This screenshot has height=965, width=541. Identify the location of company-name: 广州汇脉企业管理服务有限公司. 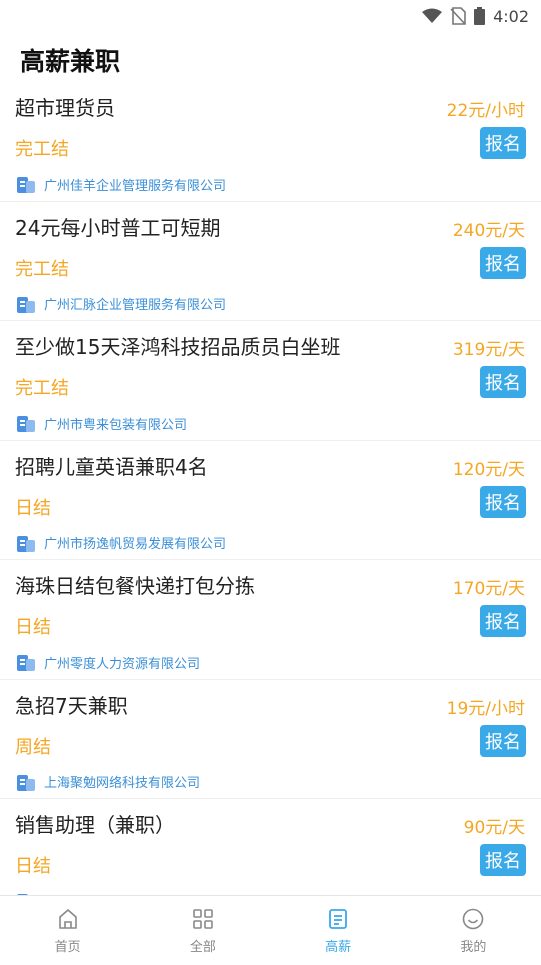
(135, 305).